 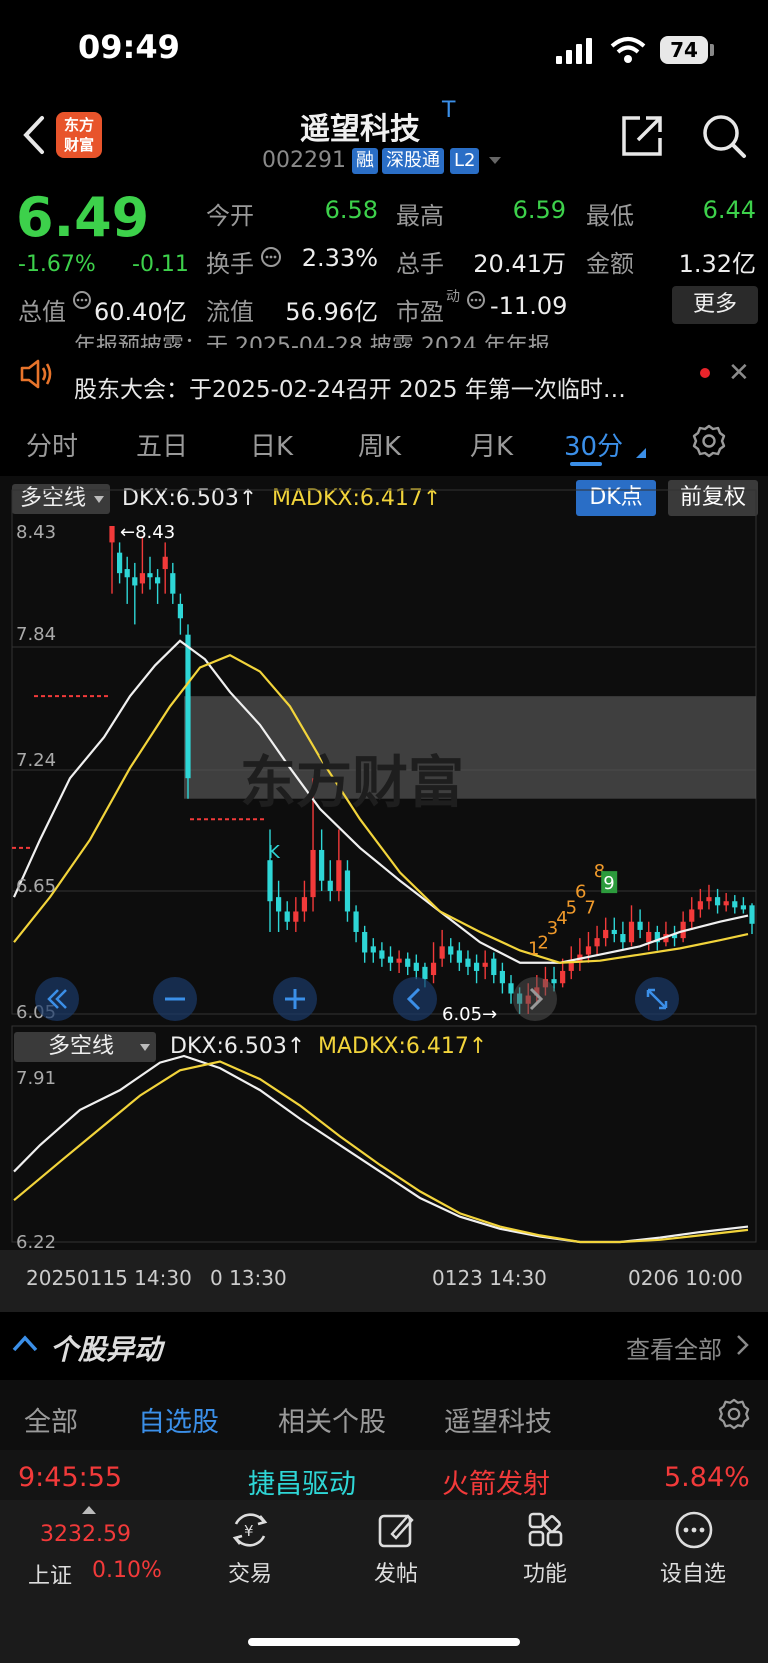 What do you see at coordinates (230, 216) in the screenshot?
I see `open-label: 今开` at bounding box center [230, 216].